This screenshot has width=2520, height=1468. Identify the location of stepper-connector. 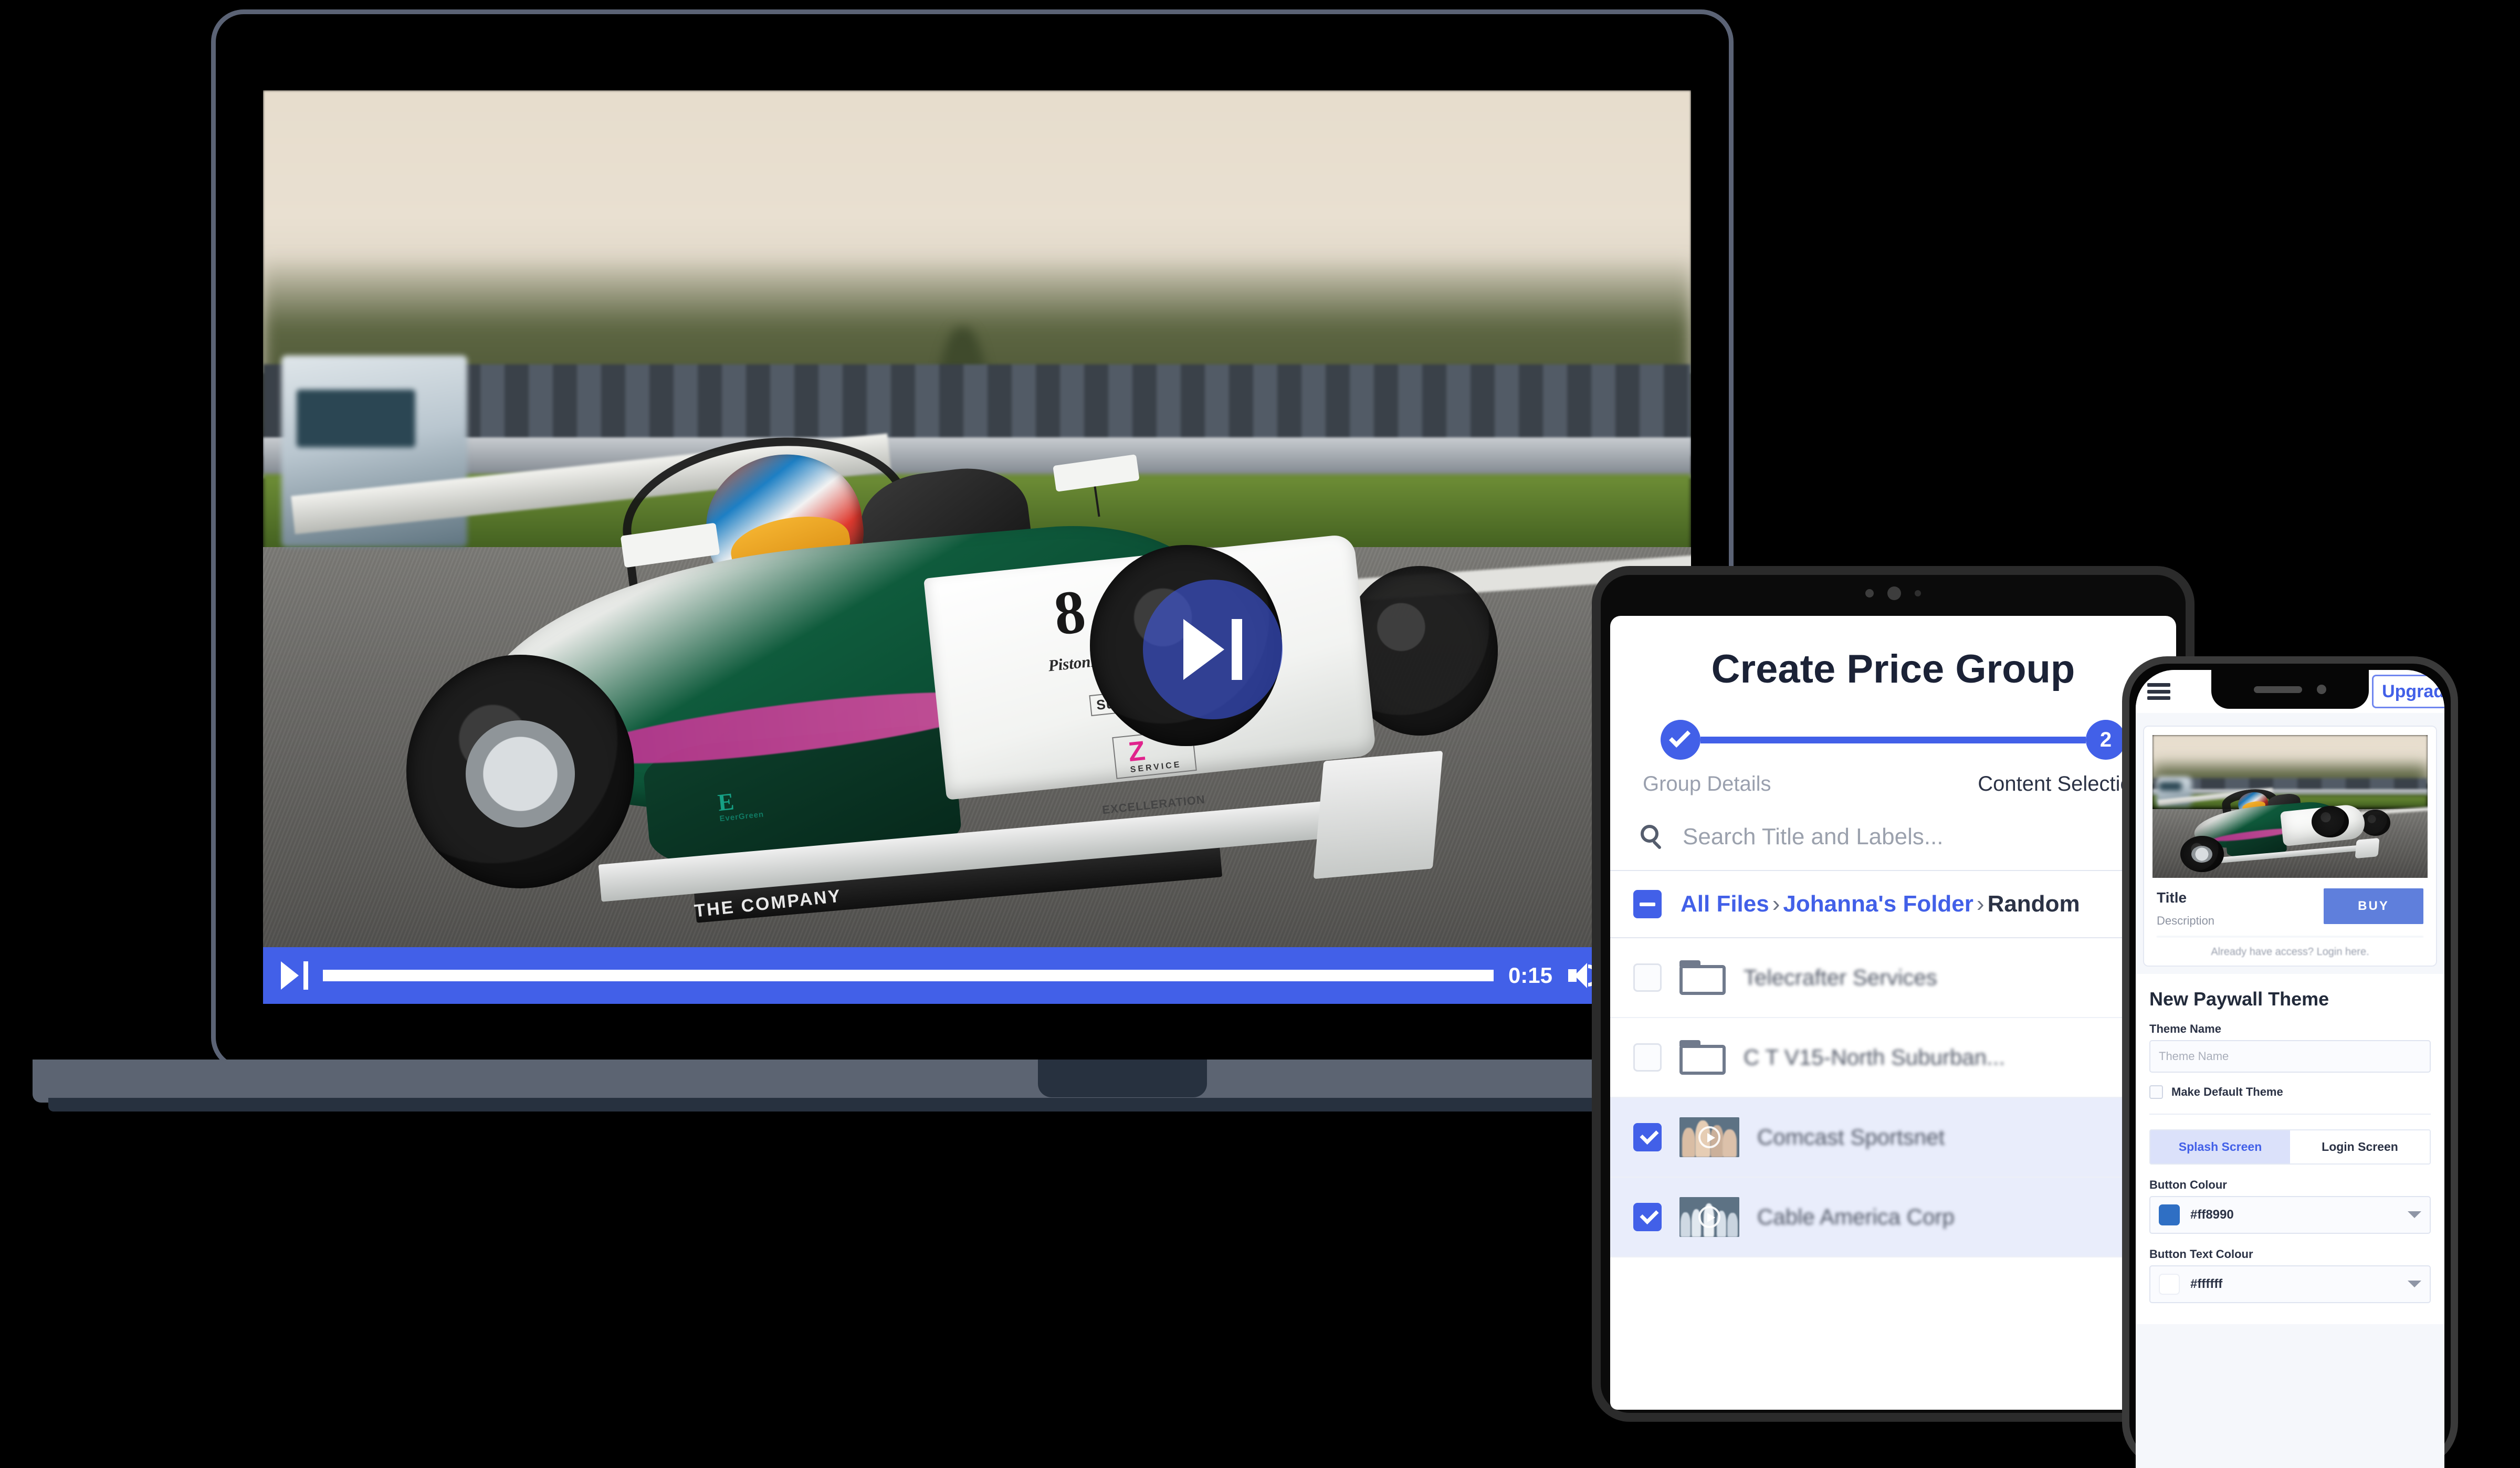
(1893, 739).